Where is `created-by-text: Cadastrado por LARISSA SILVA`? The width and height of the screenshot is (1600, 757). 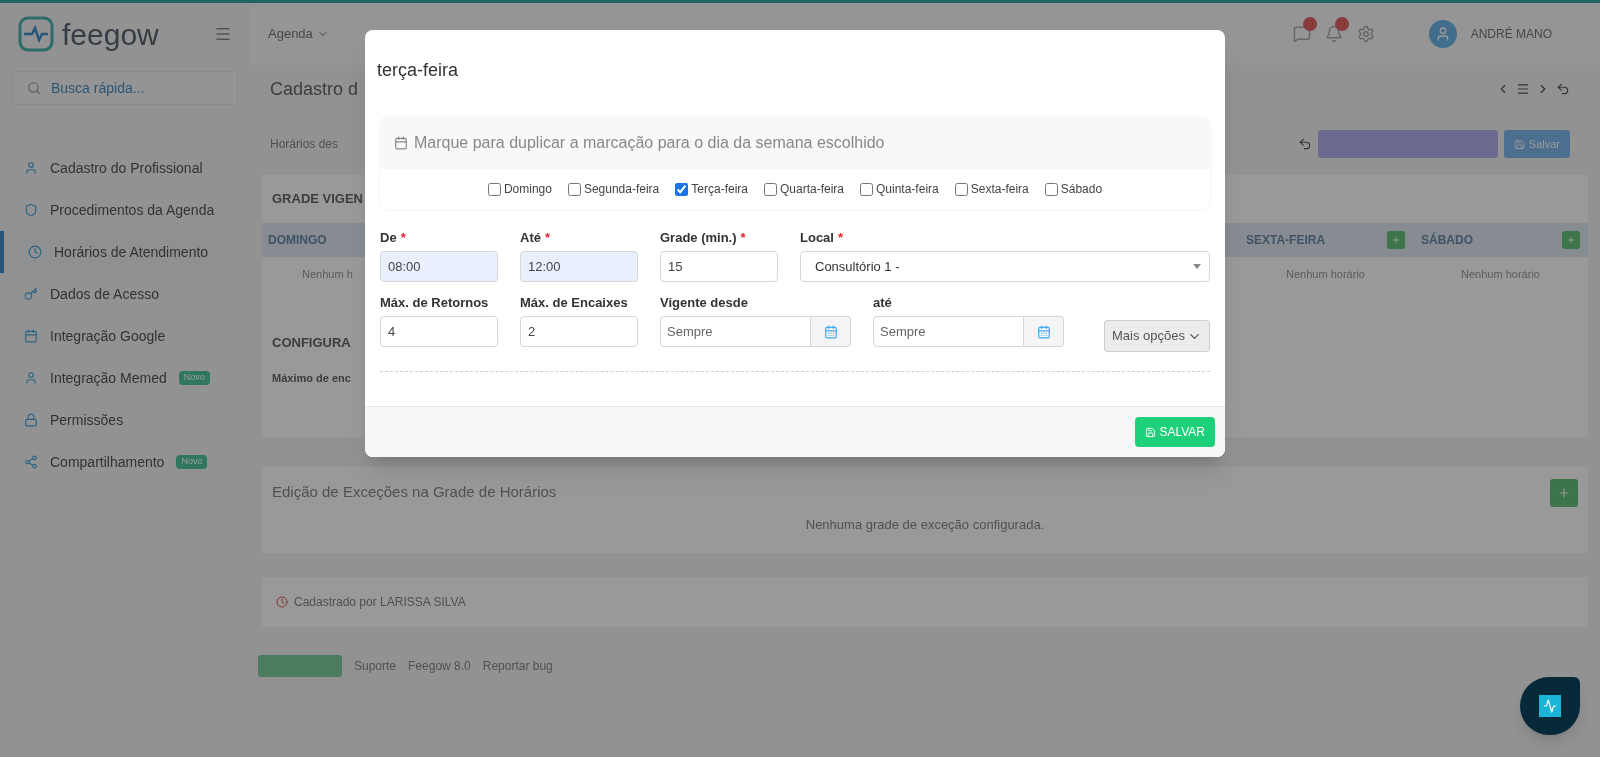 created-by-text: Cadastrado por LARISSA SILVA is located at coordinates (380, 602).